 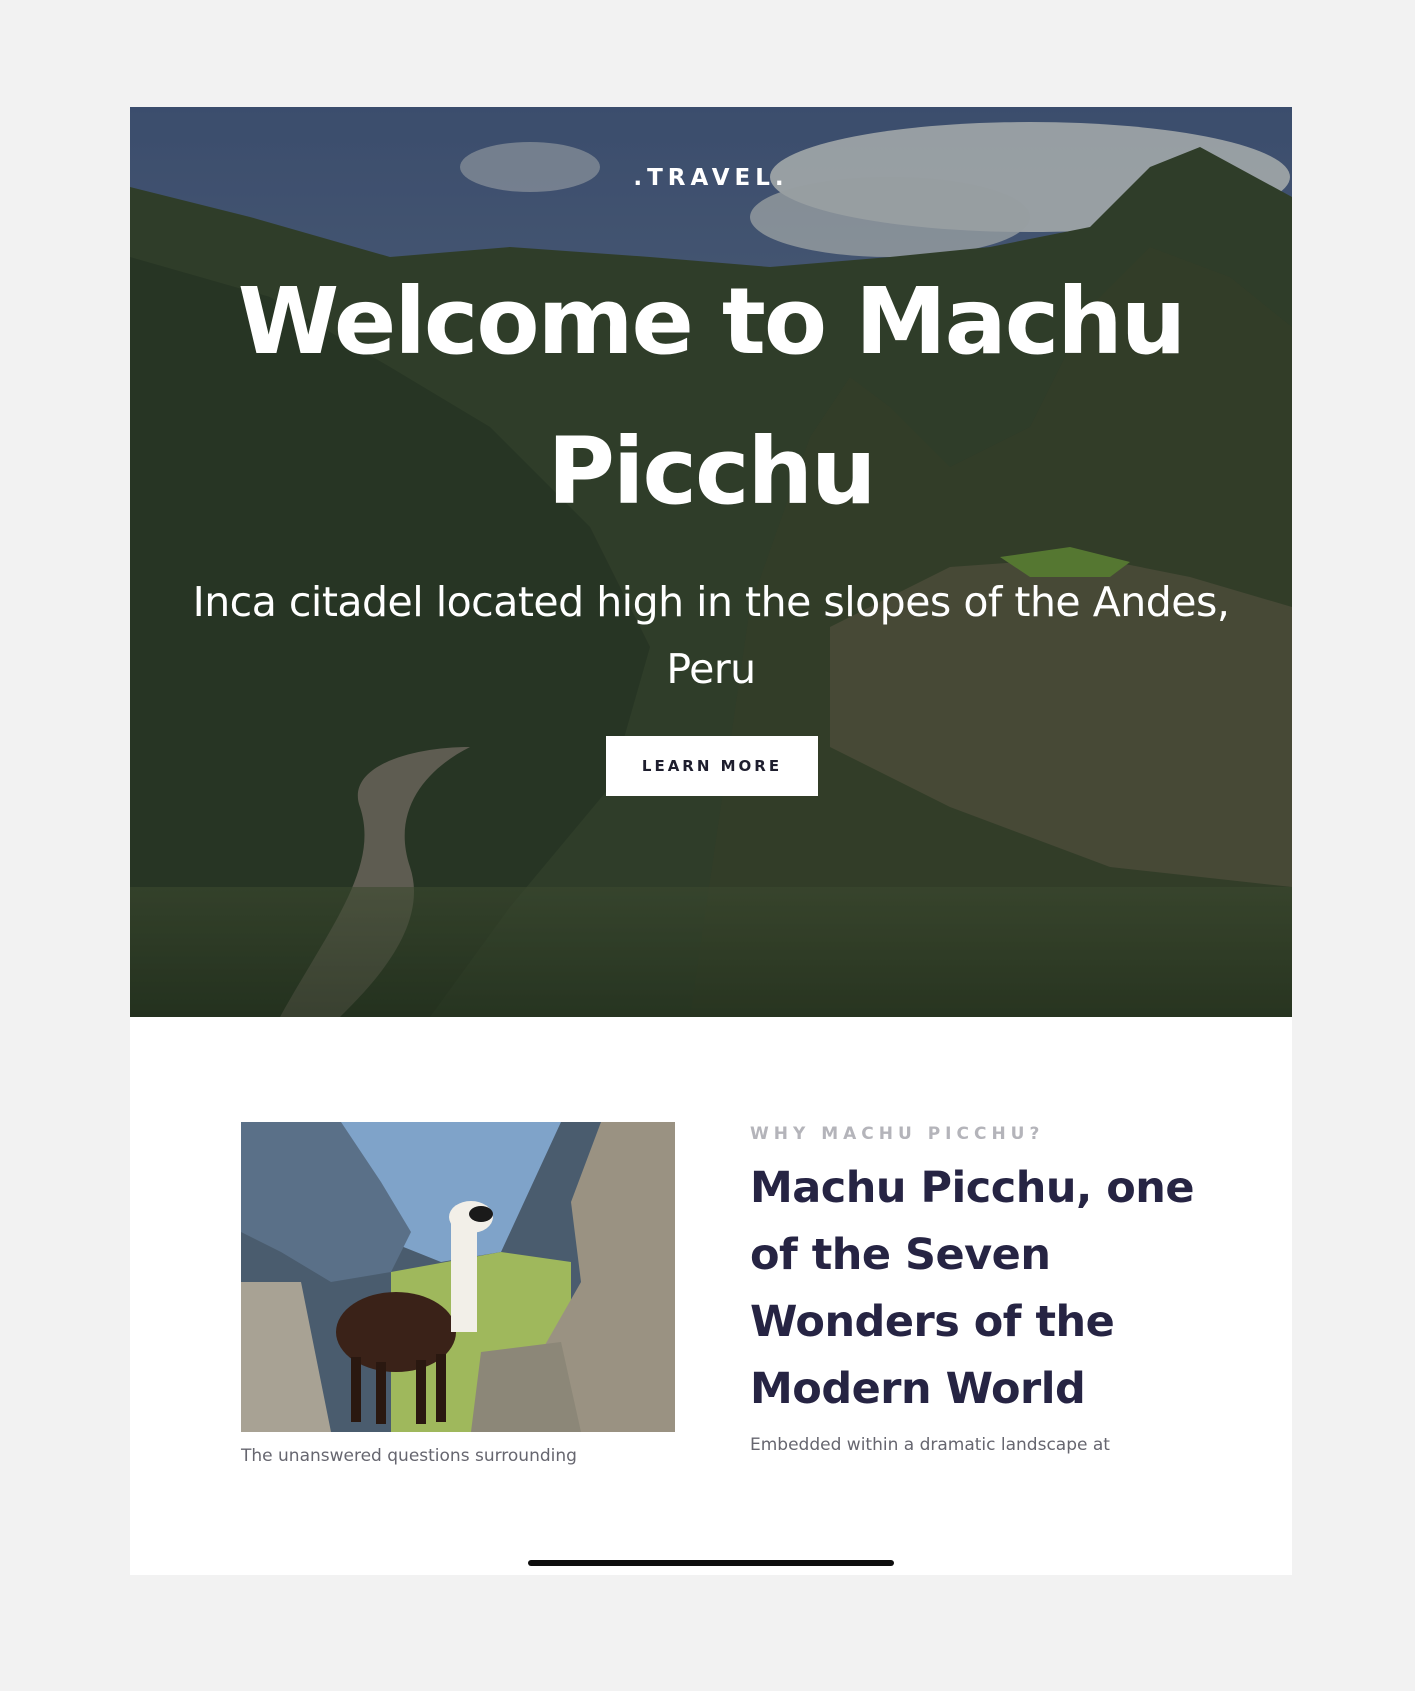 What do you see at coordinates (897, 1134) in the screenshot?
I see `section-eyebrow: WHY MACHU PICCHU?` at bounding box center [897, 1134].